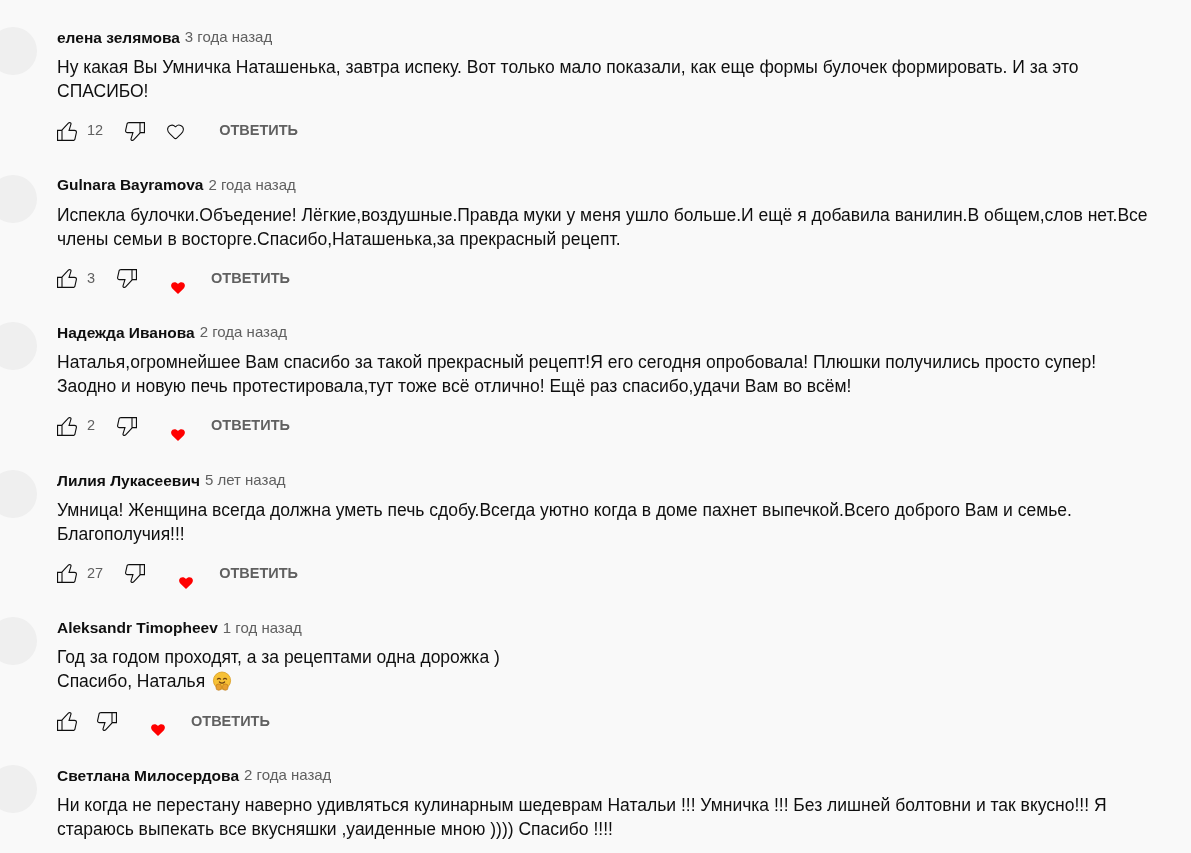  Describe the element at coordinates (148, 775) in the screenshot. I see `author-name: Светлана Милосердова` at that location.